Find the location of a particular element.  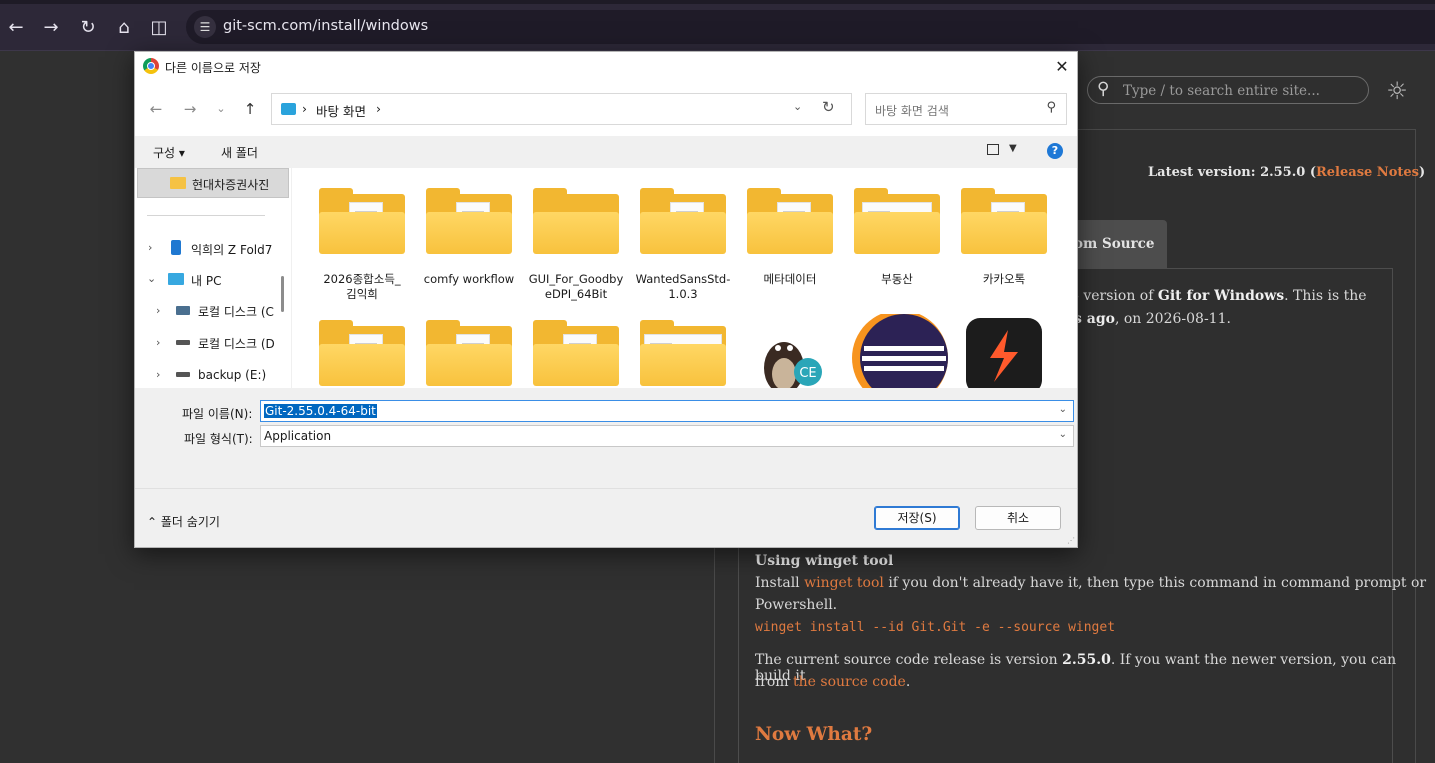

winget-tool-link: winget tool is located at coordinates (844, 583).